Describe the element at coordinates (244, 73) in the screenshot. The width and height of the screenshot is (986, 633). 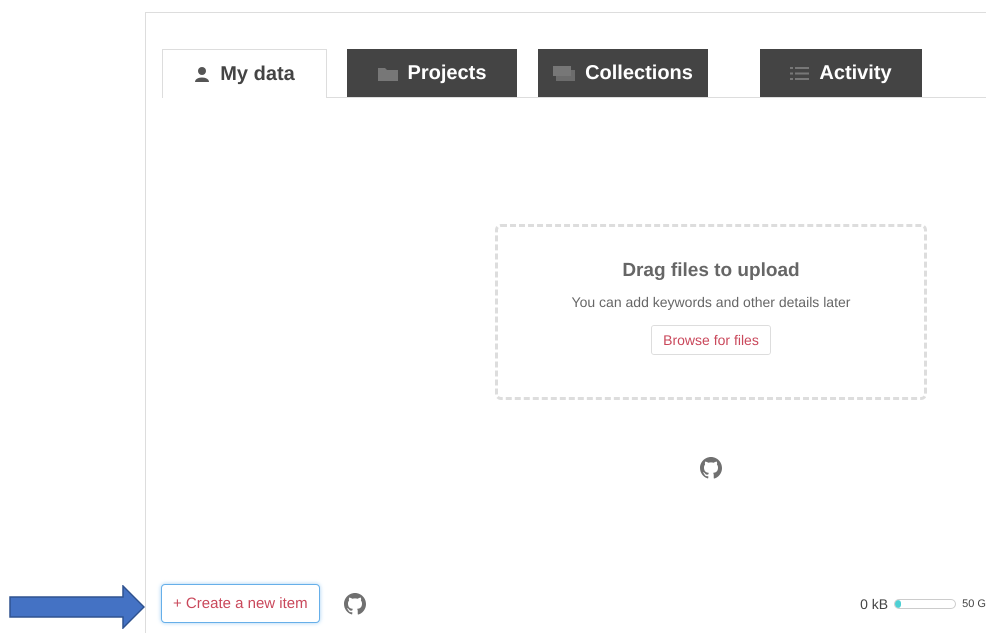
I see `tab: My data` at that location.